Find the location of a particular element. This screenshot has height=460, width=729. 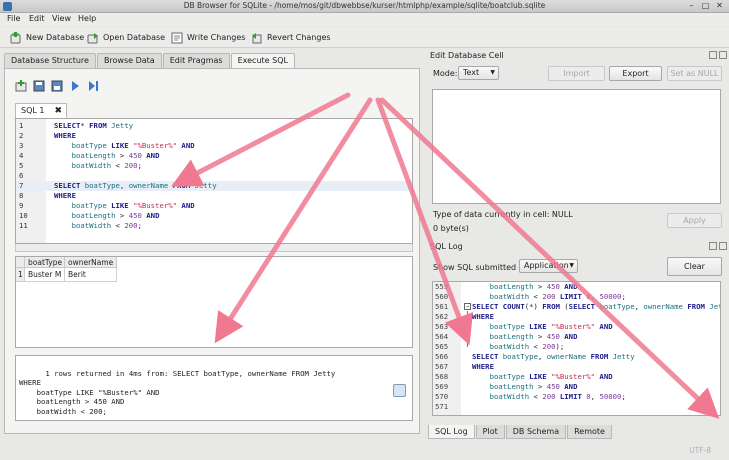

code-text: SELECT boatType, ownerName FROM Jetty is located at coordinates (135, 185).